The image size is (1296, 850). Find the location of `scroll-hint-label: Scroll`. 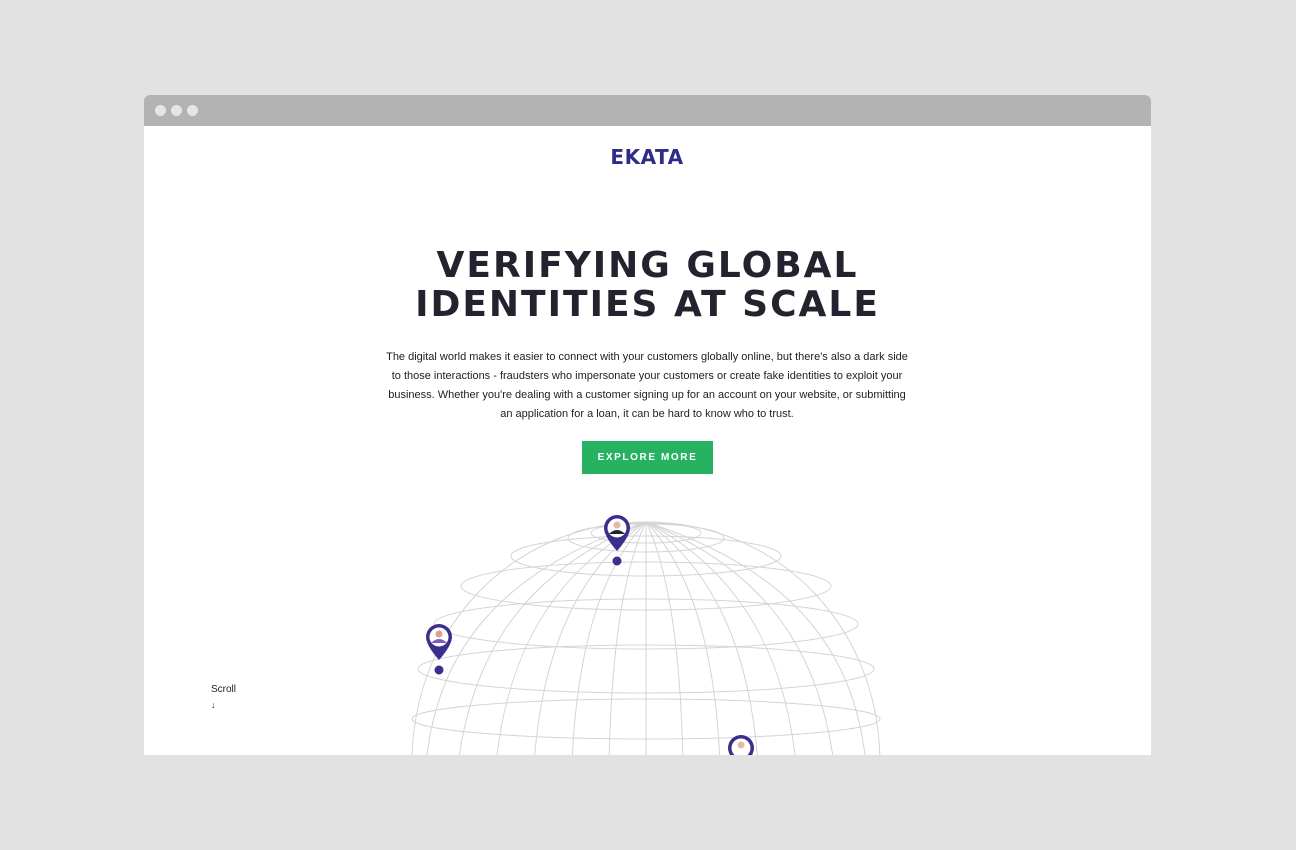

scroll-hint-label: Scroll is located at coordinates (223, 689).